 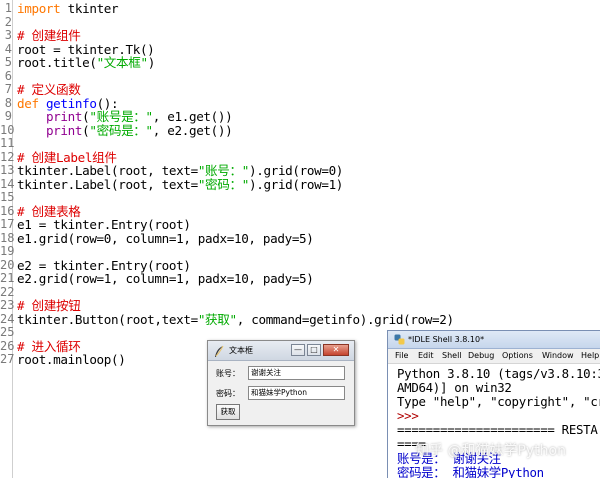 What do you see at coordinates (300, 224) in the screenshot?
I see `code-line: 17 e1 = tkinter.Entry(root)` at bounding box center [300, 224].